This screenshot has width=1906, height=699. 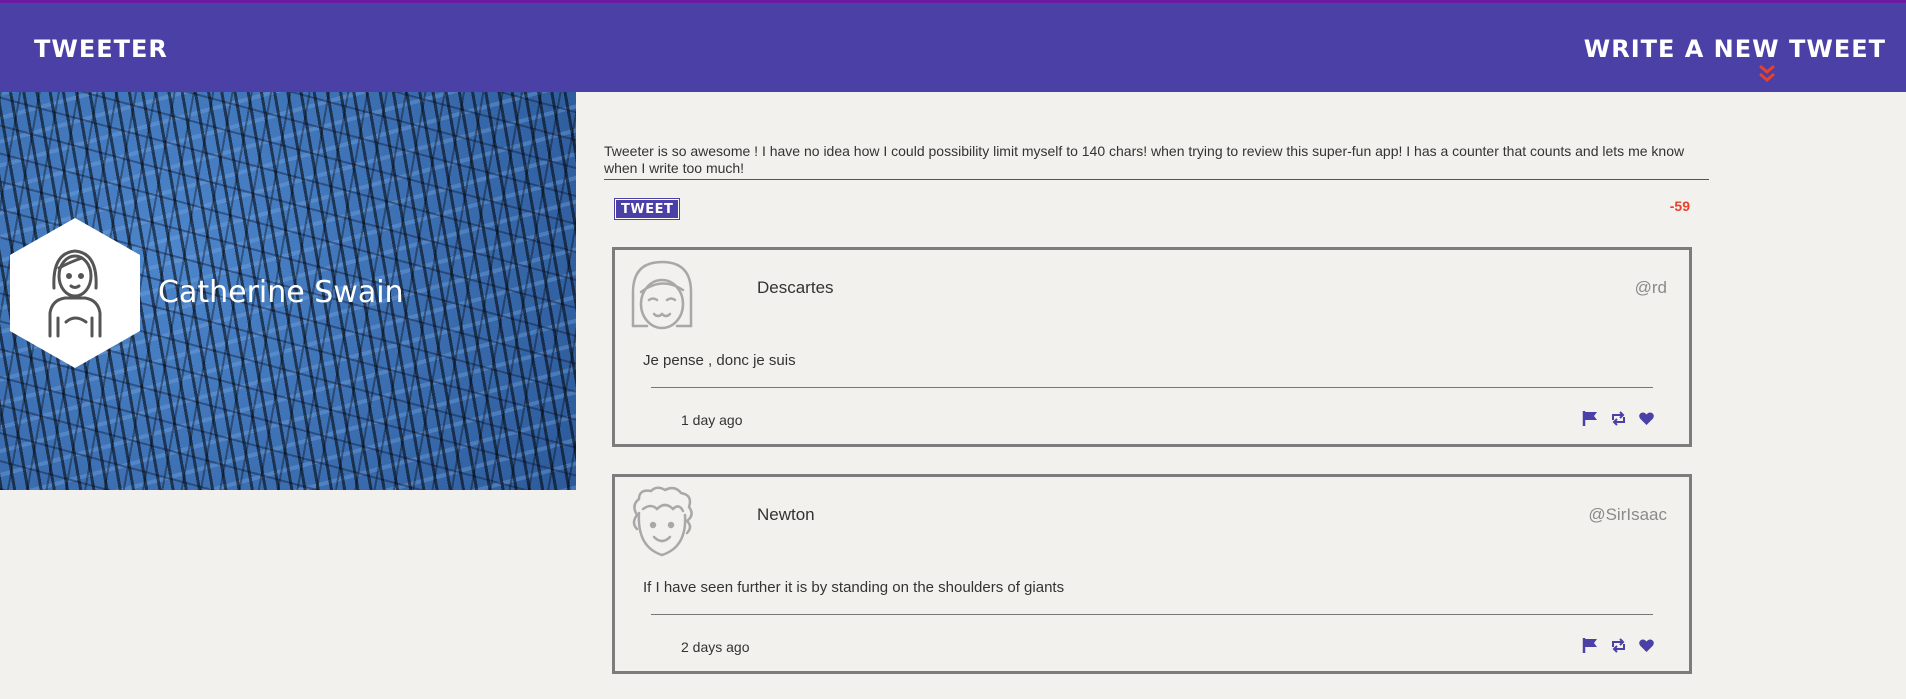 What do you see at coordinates (1679, 206) in the screenshot?
I see `char-counter: -59` at bounding box center [1679, 206].